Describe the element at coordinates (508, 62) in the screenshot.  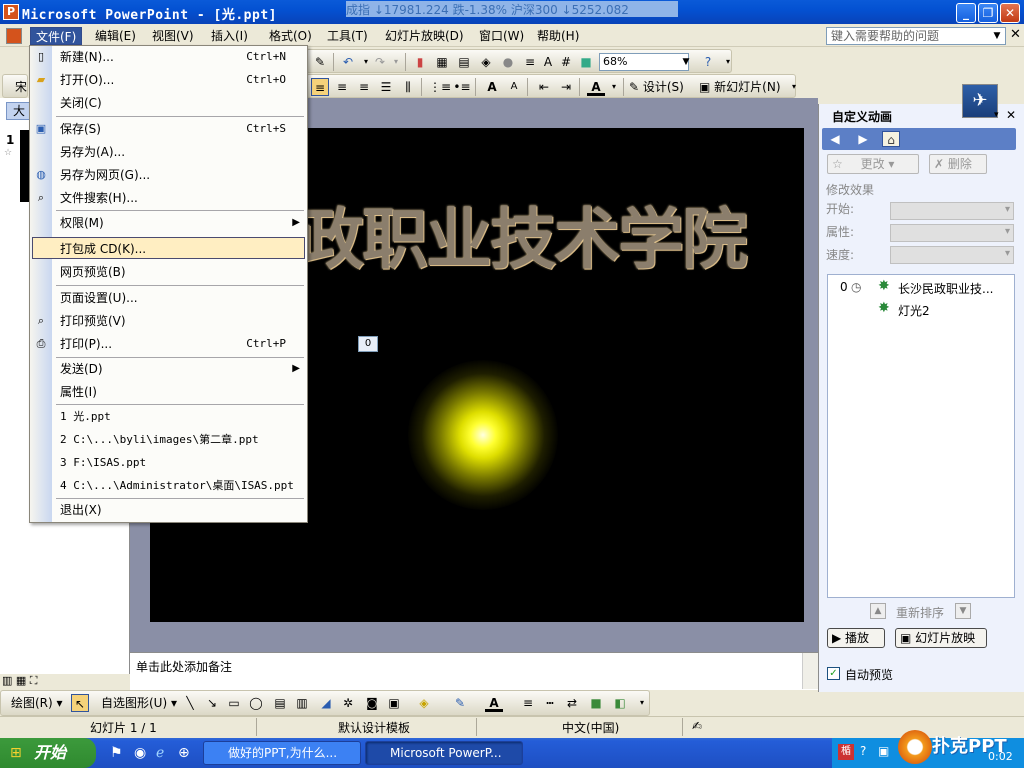
I see `hyperlink-icon: ●` at that location.